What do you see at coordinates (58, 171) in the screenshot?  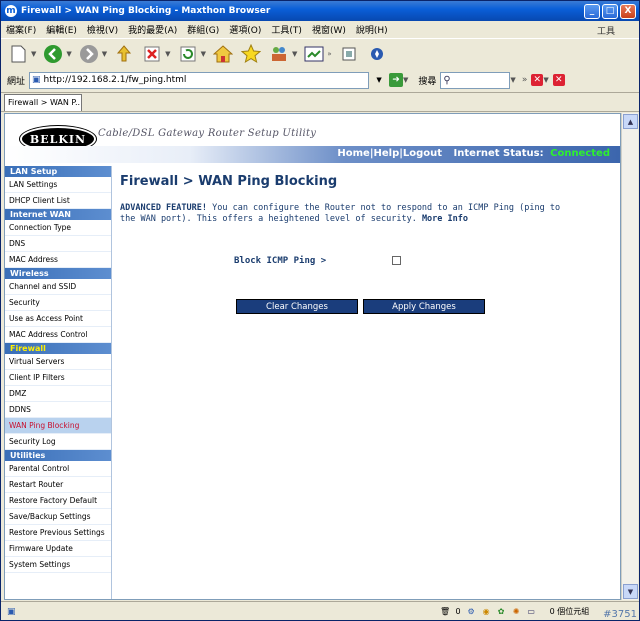 I see `sidebar-section-lan-setup: LAN Setup` at bounding box center [58, 171].